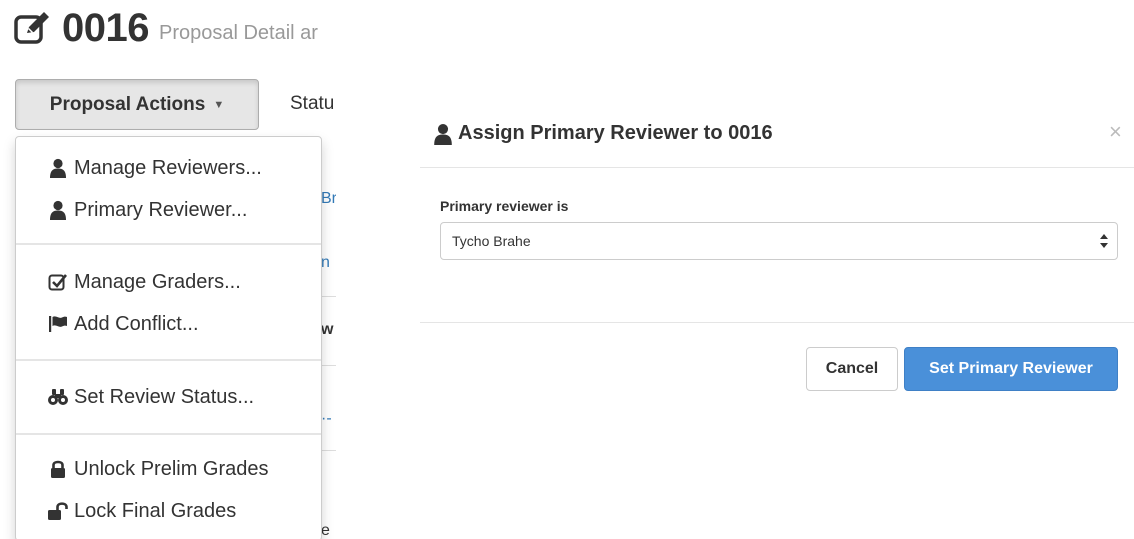 This screenshot has height=539, width=1134. What do you see at coordinates (1011, 369) in the screenshot?
I see `set-primary-reviewer-button: Set Primary Reviewer` at bounding box center [1011, 369].